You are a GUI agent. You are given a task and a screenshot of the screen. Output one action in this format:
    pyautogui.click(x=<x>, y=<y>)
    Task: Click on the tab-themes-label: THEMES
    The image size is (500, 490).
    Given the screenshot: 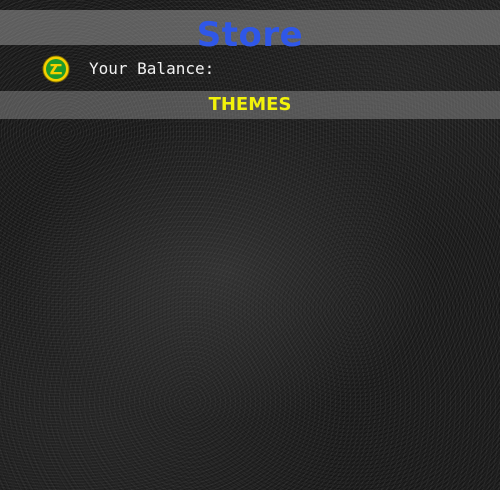 What is the action you would take?
    pyautogui.click(x=250, y=104)
    